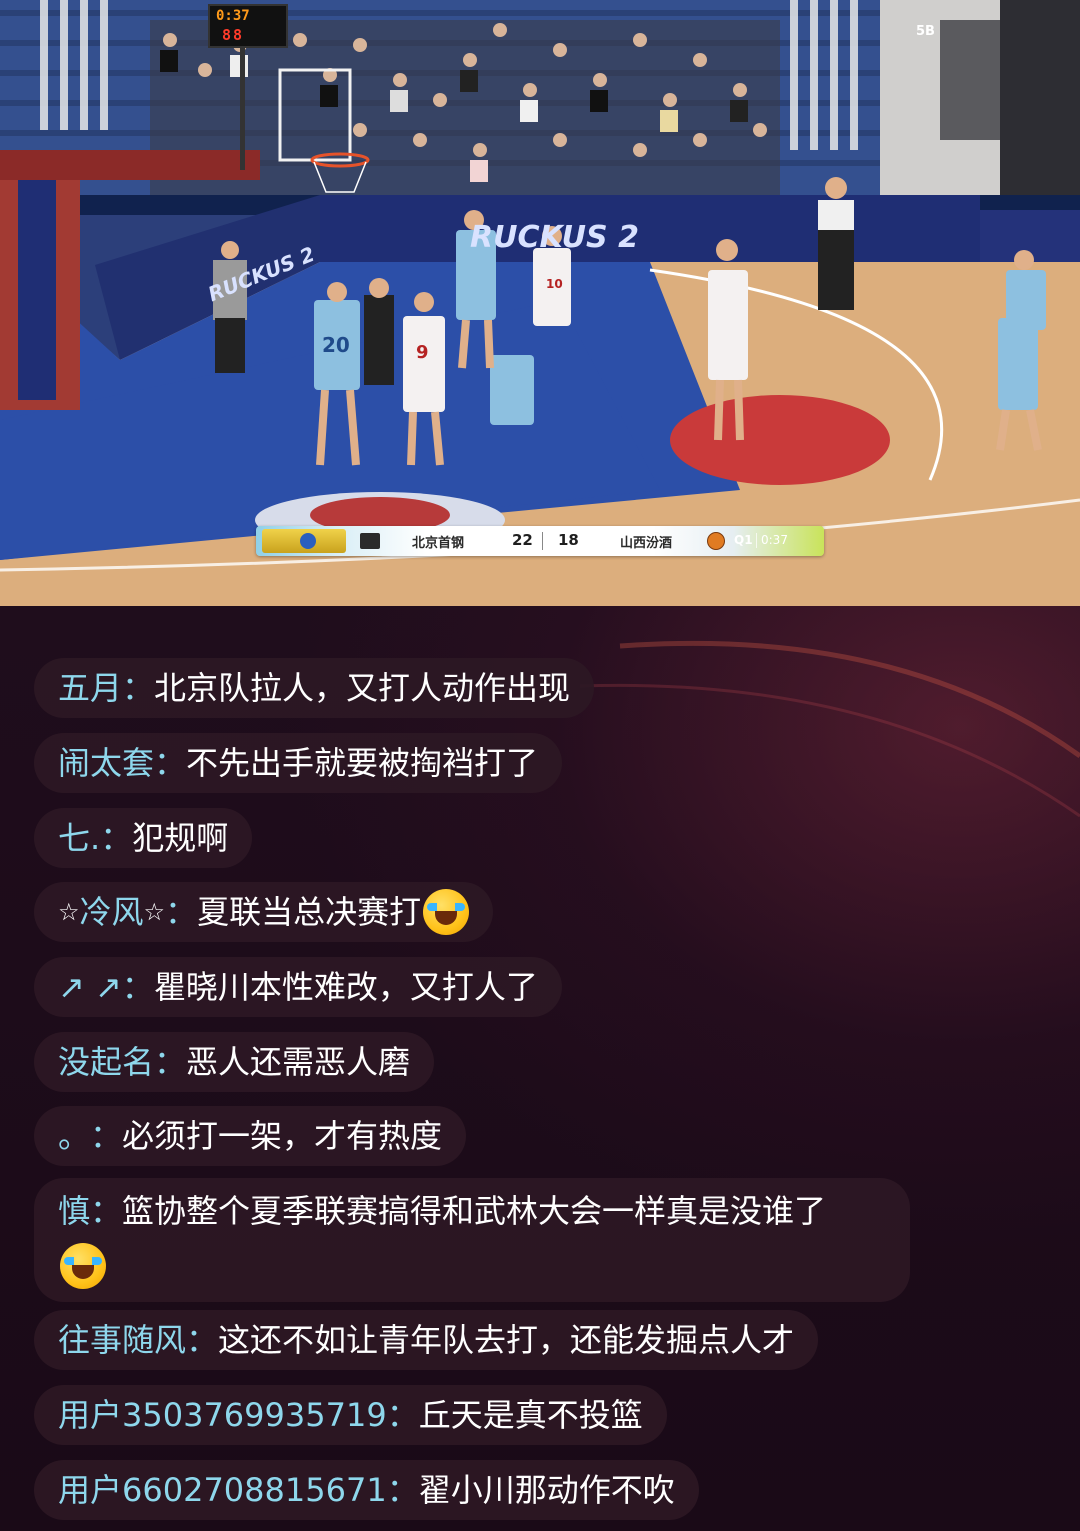 The height and width of the screenshot is (1531, 1080). I want to click on comment-item: 。：必须打一架，才有热度, so click(250, 1136).